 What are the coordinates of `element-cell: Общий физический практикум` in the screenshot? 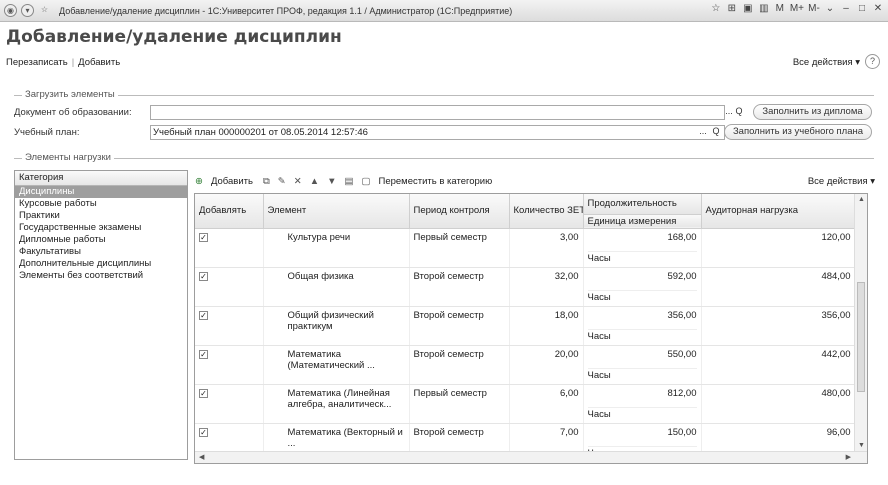 It's located at (336, 326).